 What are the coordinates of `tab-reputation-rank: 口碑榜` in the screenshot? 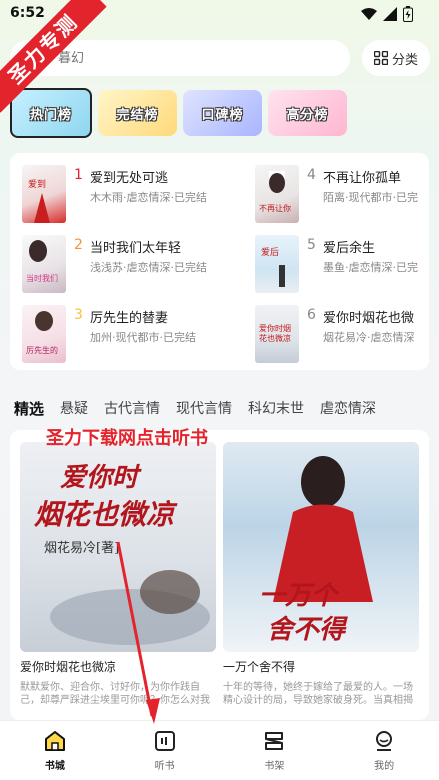 It's located at (222, 113).